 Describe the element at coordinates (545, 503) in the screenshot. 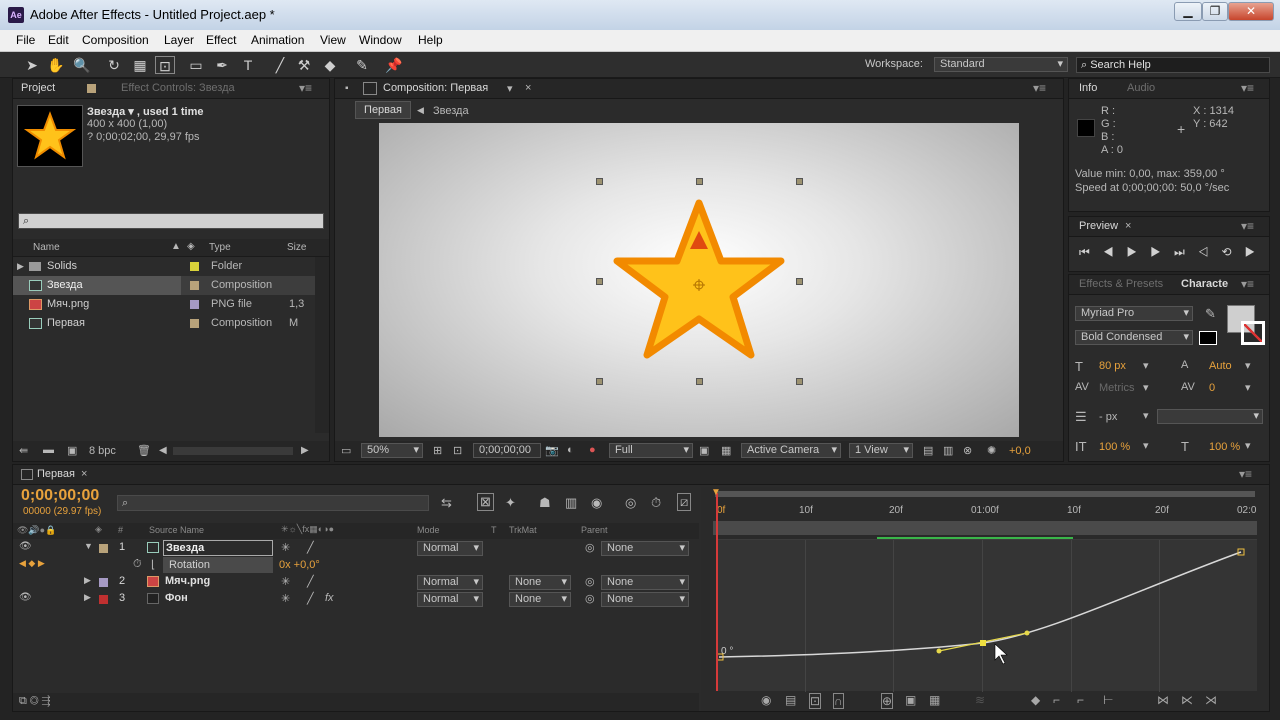

I see `hide-shy-layers-icon: ☗` at that location.